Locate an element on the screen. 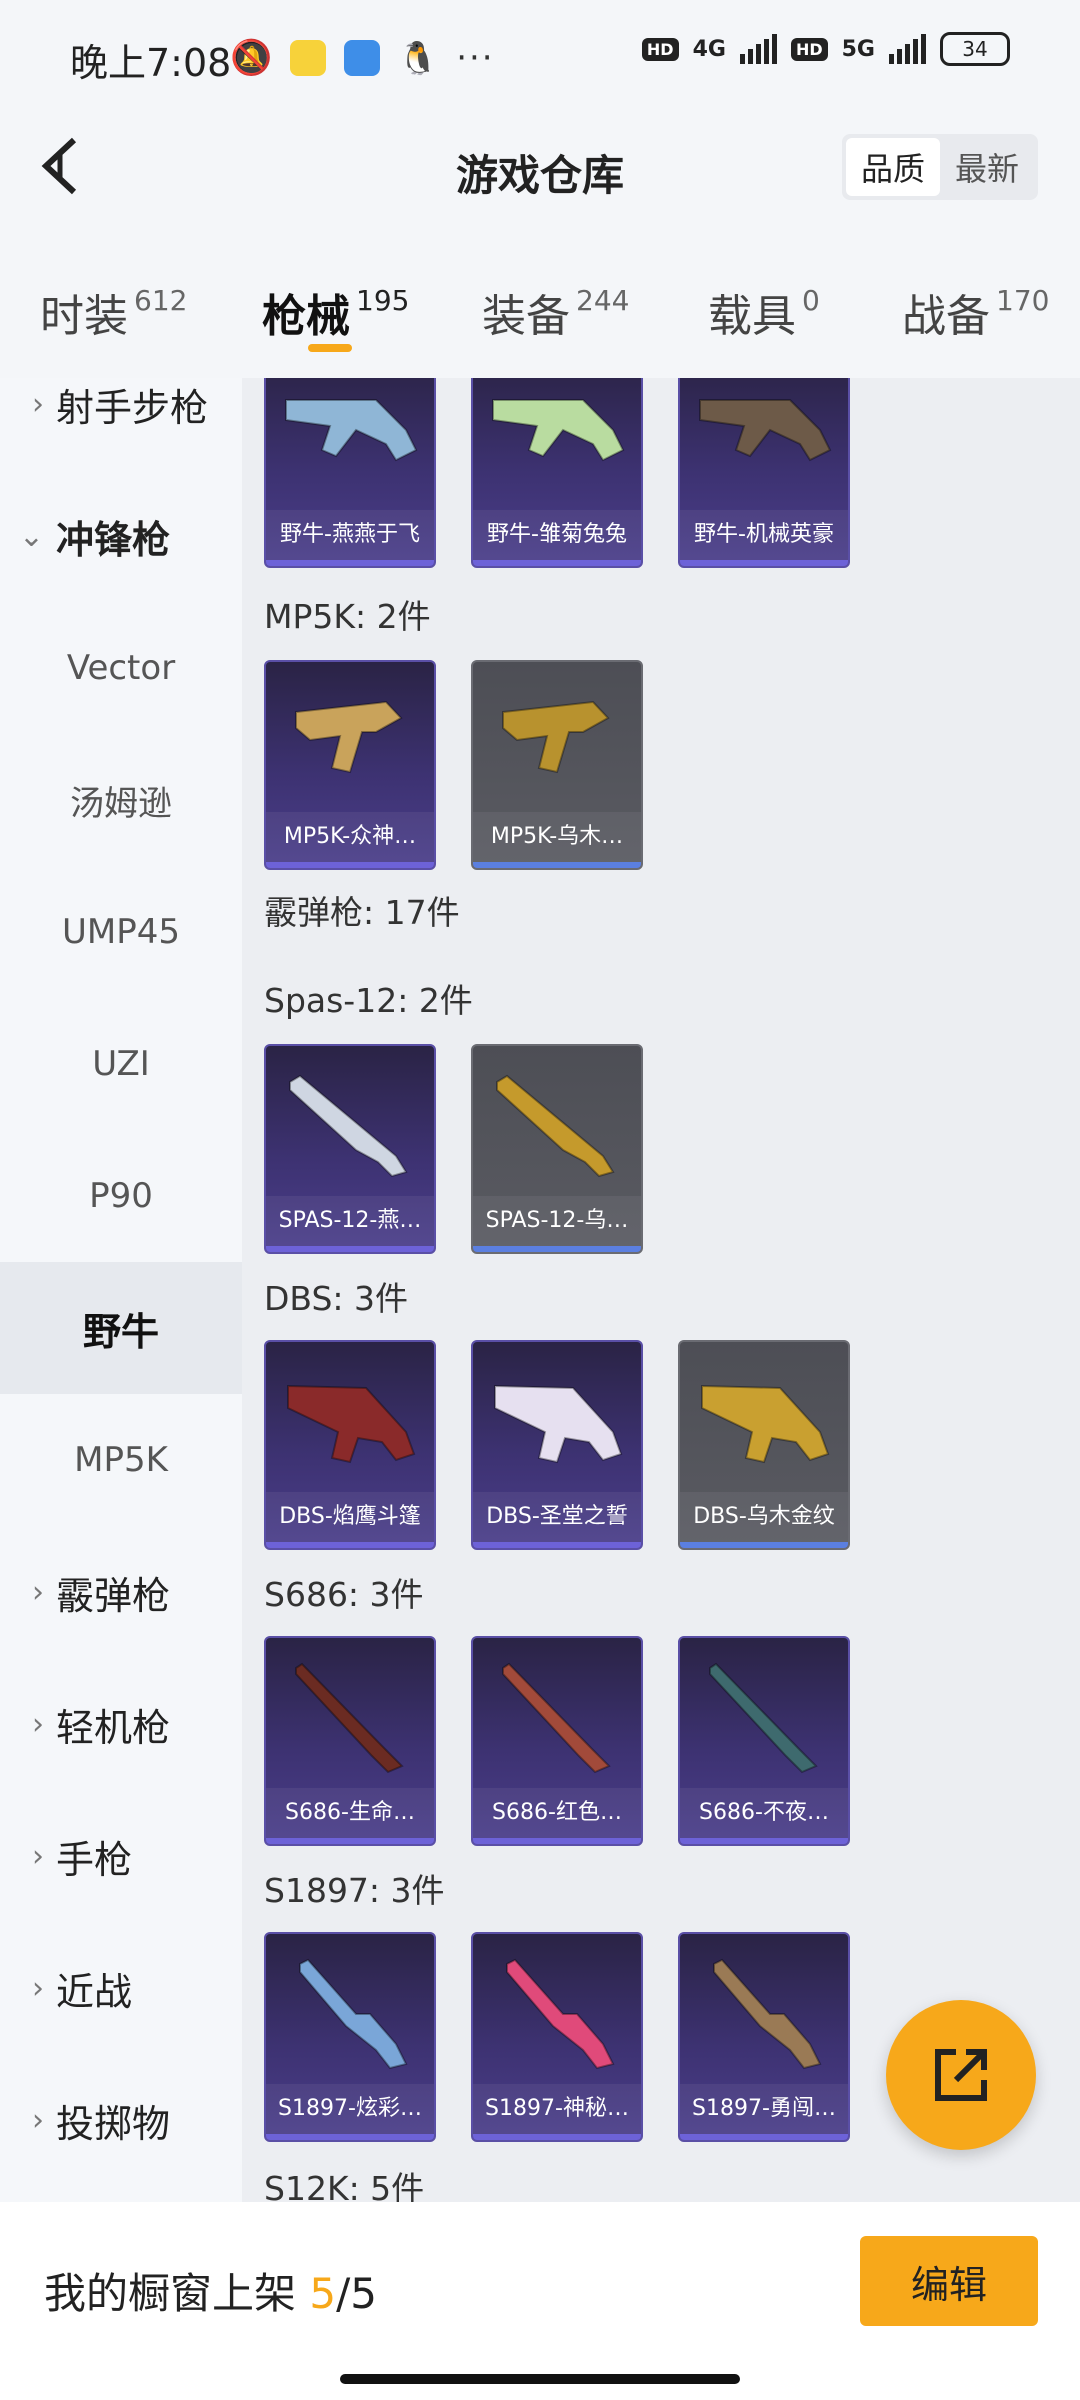 This screenshot has height=2400, width=1080. tab-label: 时装 is located at coordinates (84, 316).